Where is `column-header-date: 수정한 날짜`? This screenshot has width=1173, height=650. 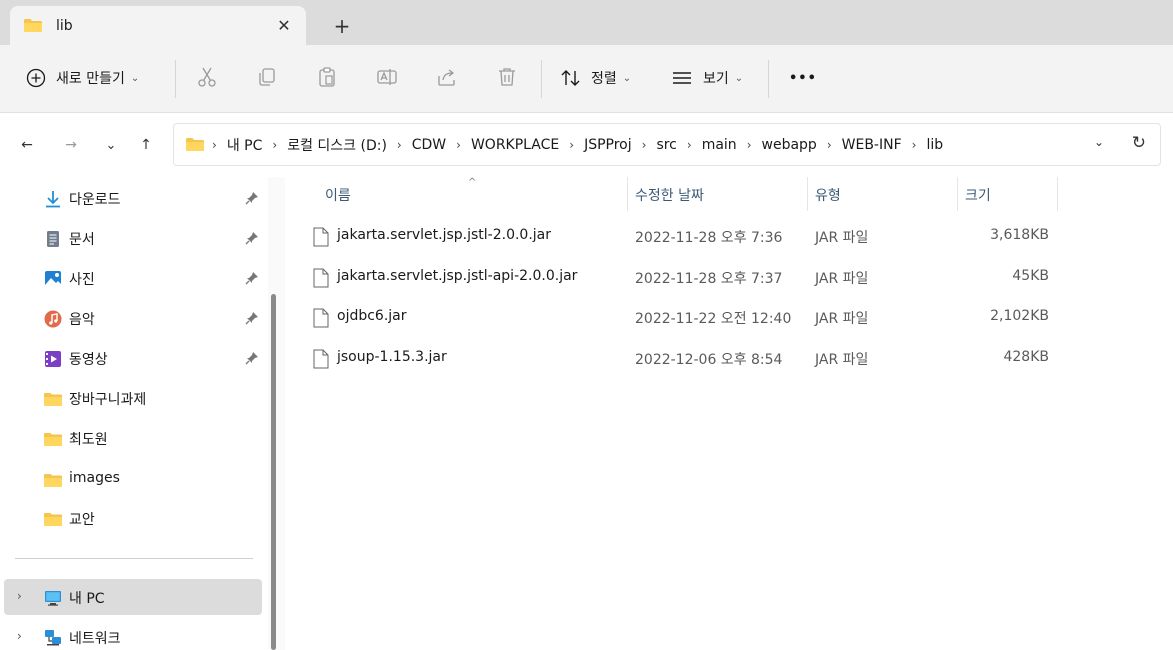 column-header-date: 수정한 날짜 is located at coordinates (669, 196).